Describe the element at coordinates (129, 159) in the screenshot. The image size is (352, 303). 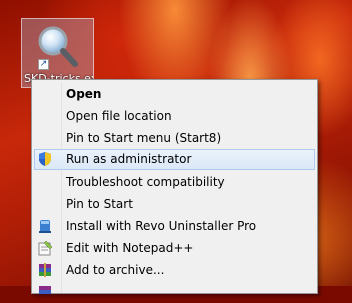
I see `menu-item-label: Run as administrator` at that location.